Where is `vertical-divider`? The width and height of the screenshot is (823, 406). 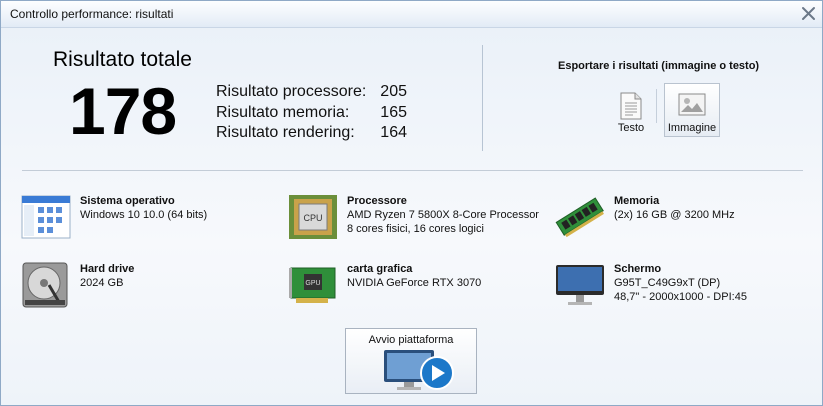 vertical-divider is located at coordinates (482, 98).